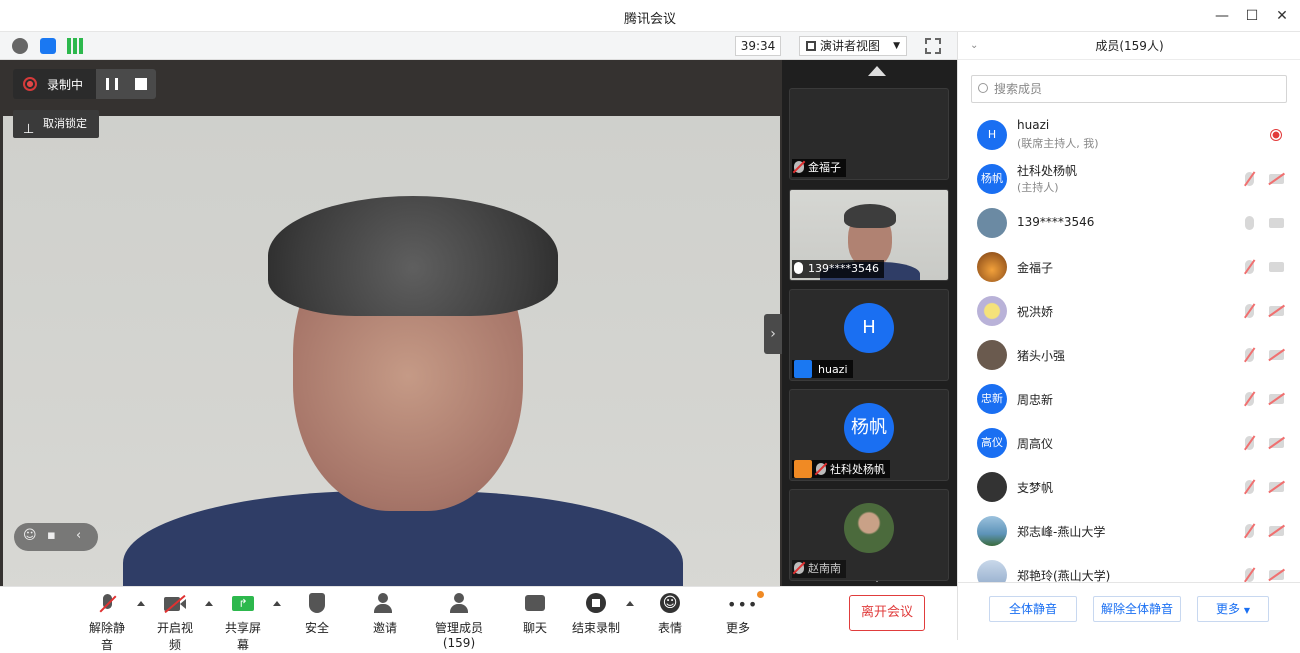 This screenshot has height=653, width=1300. I want to click on emoji-icon: ☺, so click(30, 535).